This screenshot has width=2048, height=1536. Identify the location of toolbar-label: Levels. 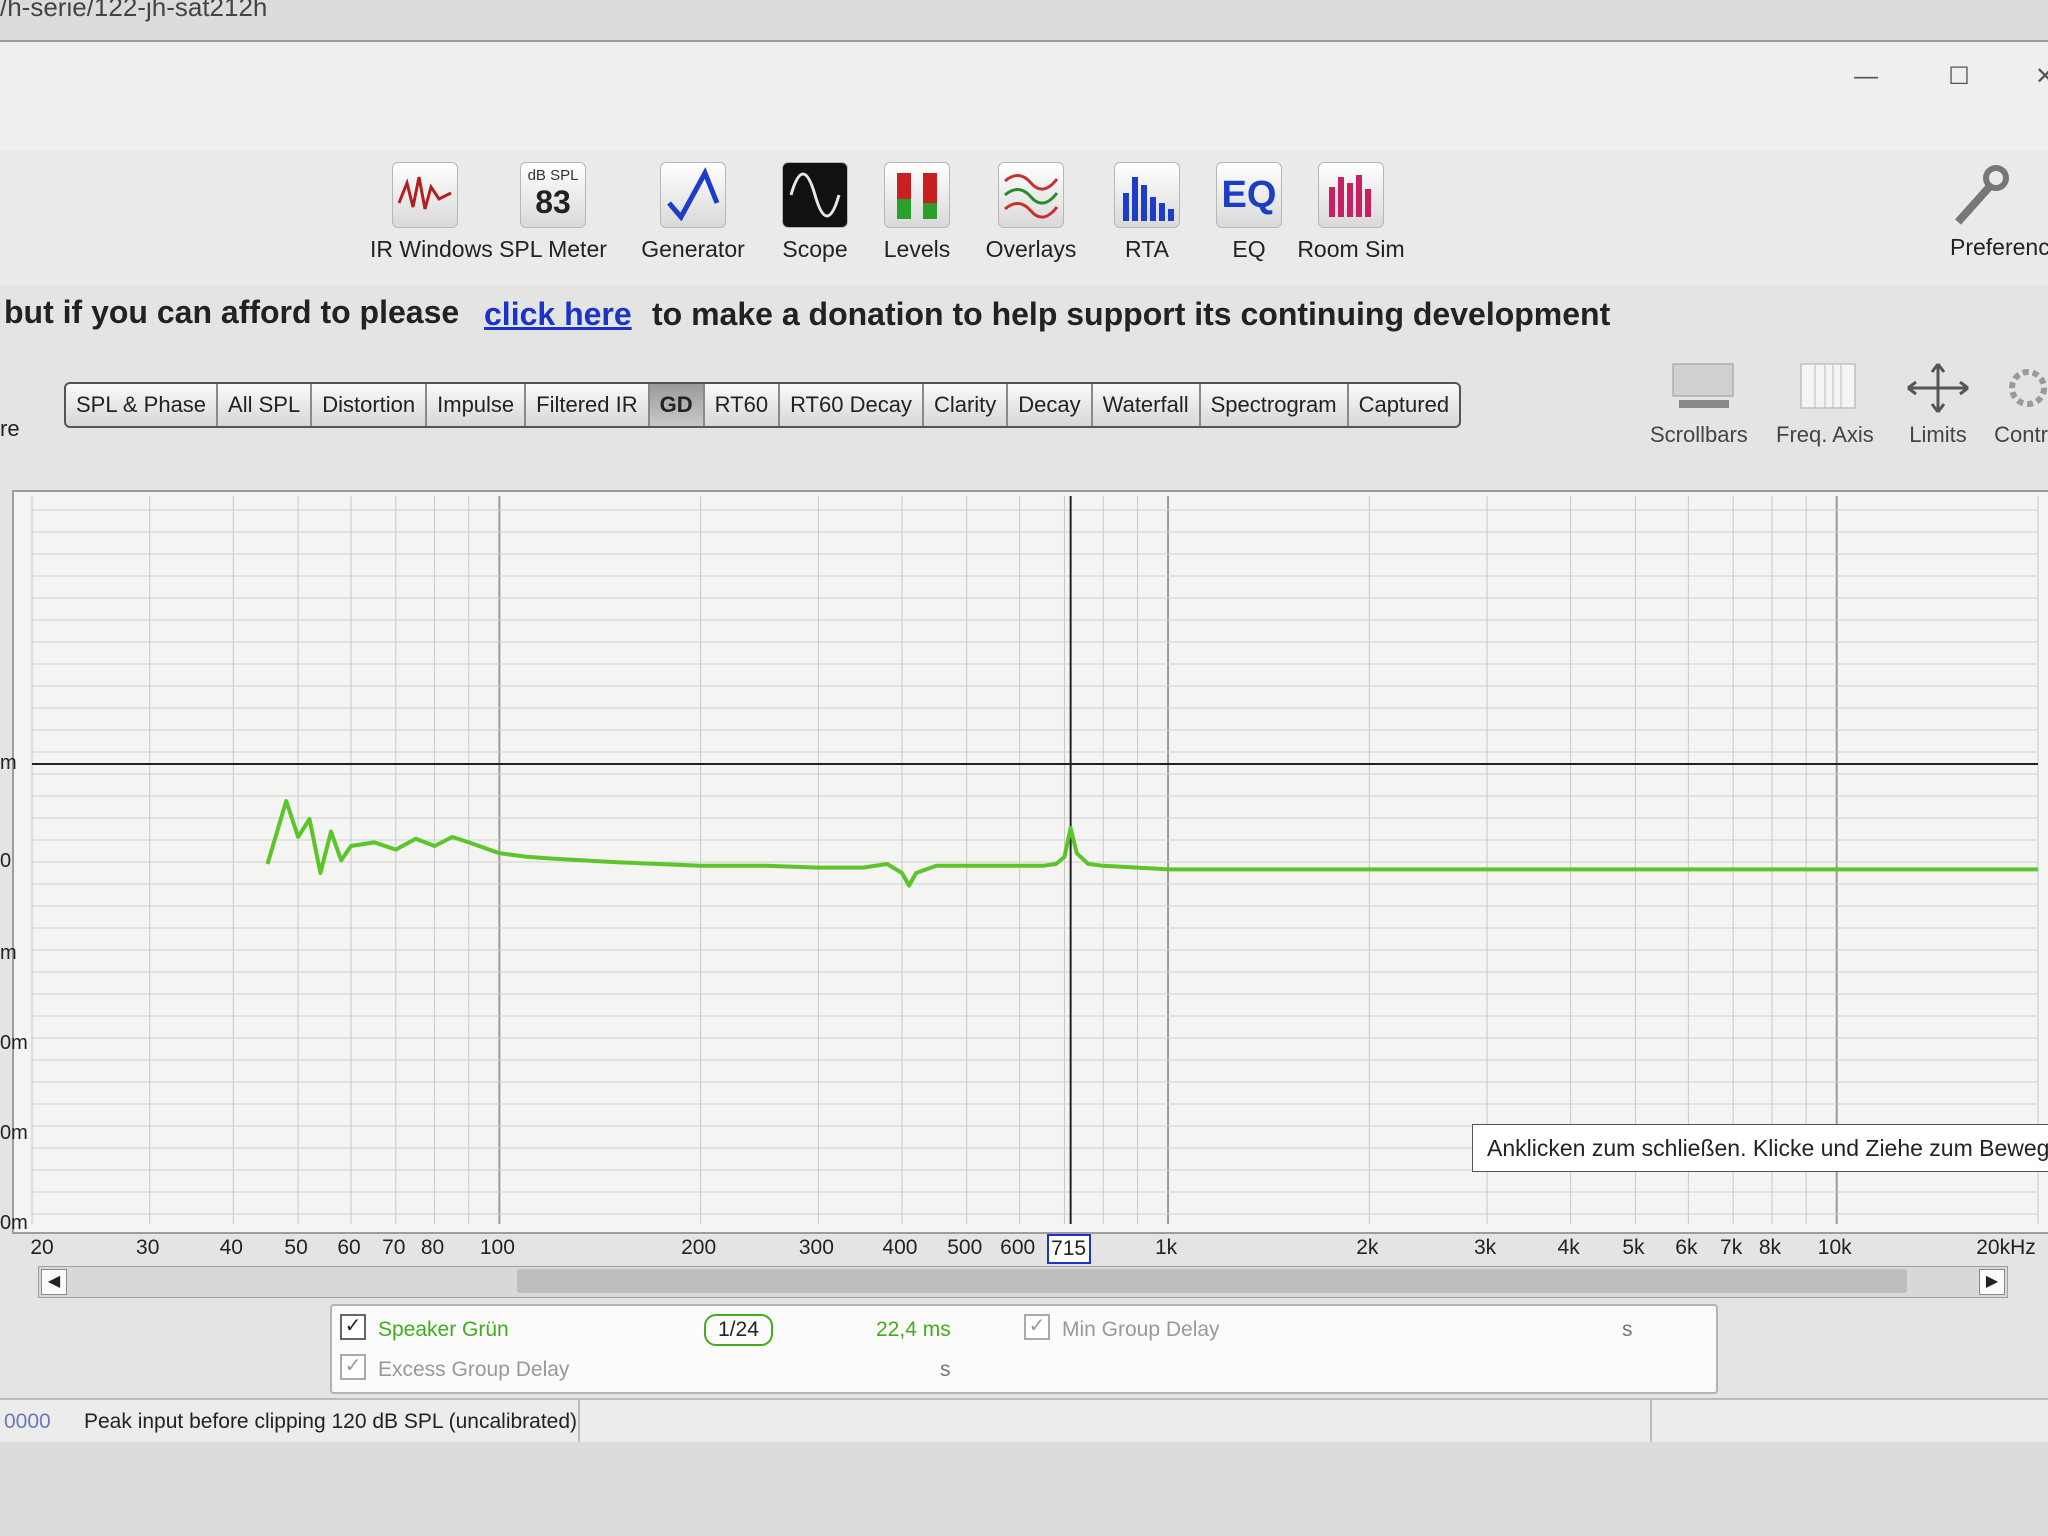
(917, 249).